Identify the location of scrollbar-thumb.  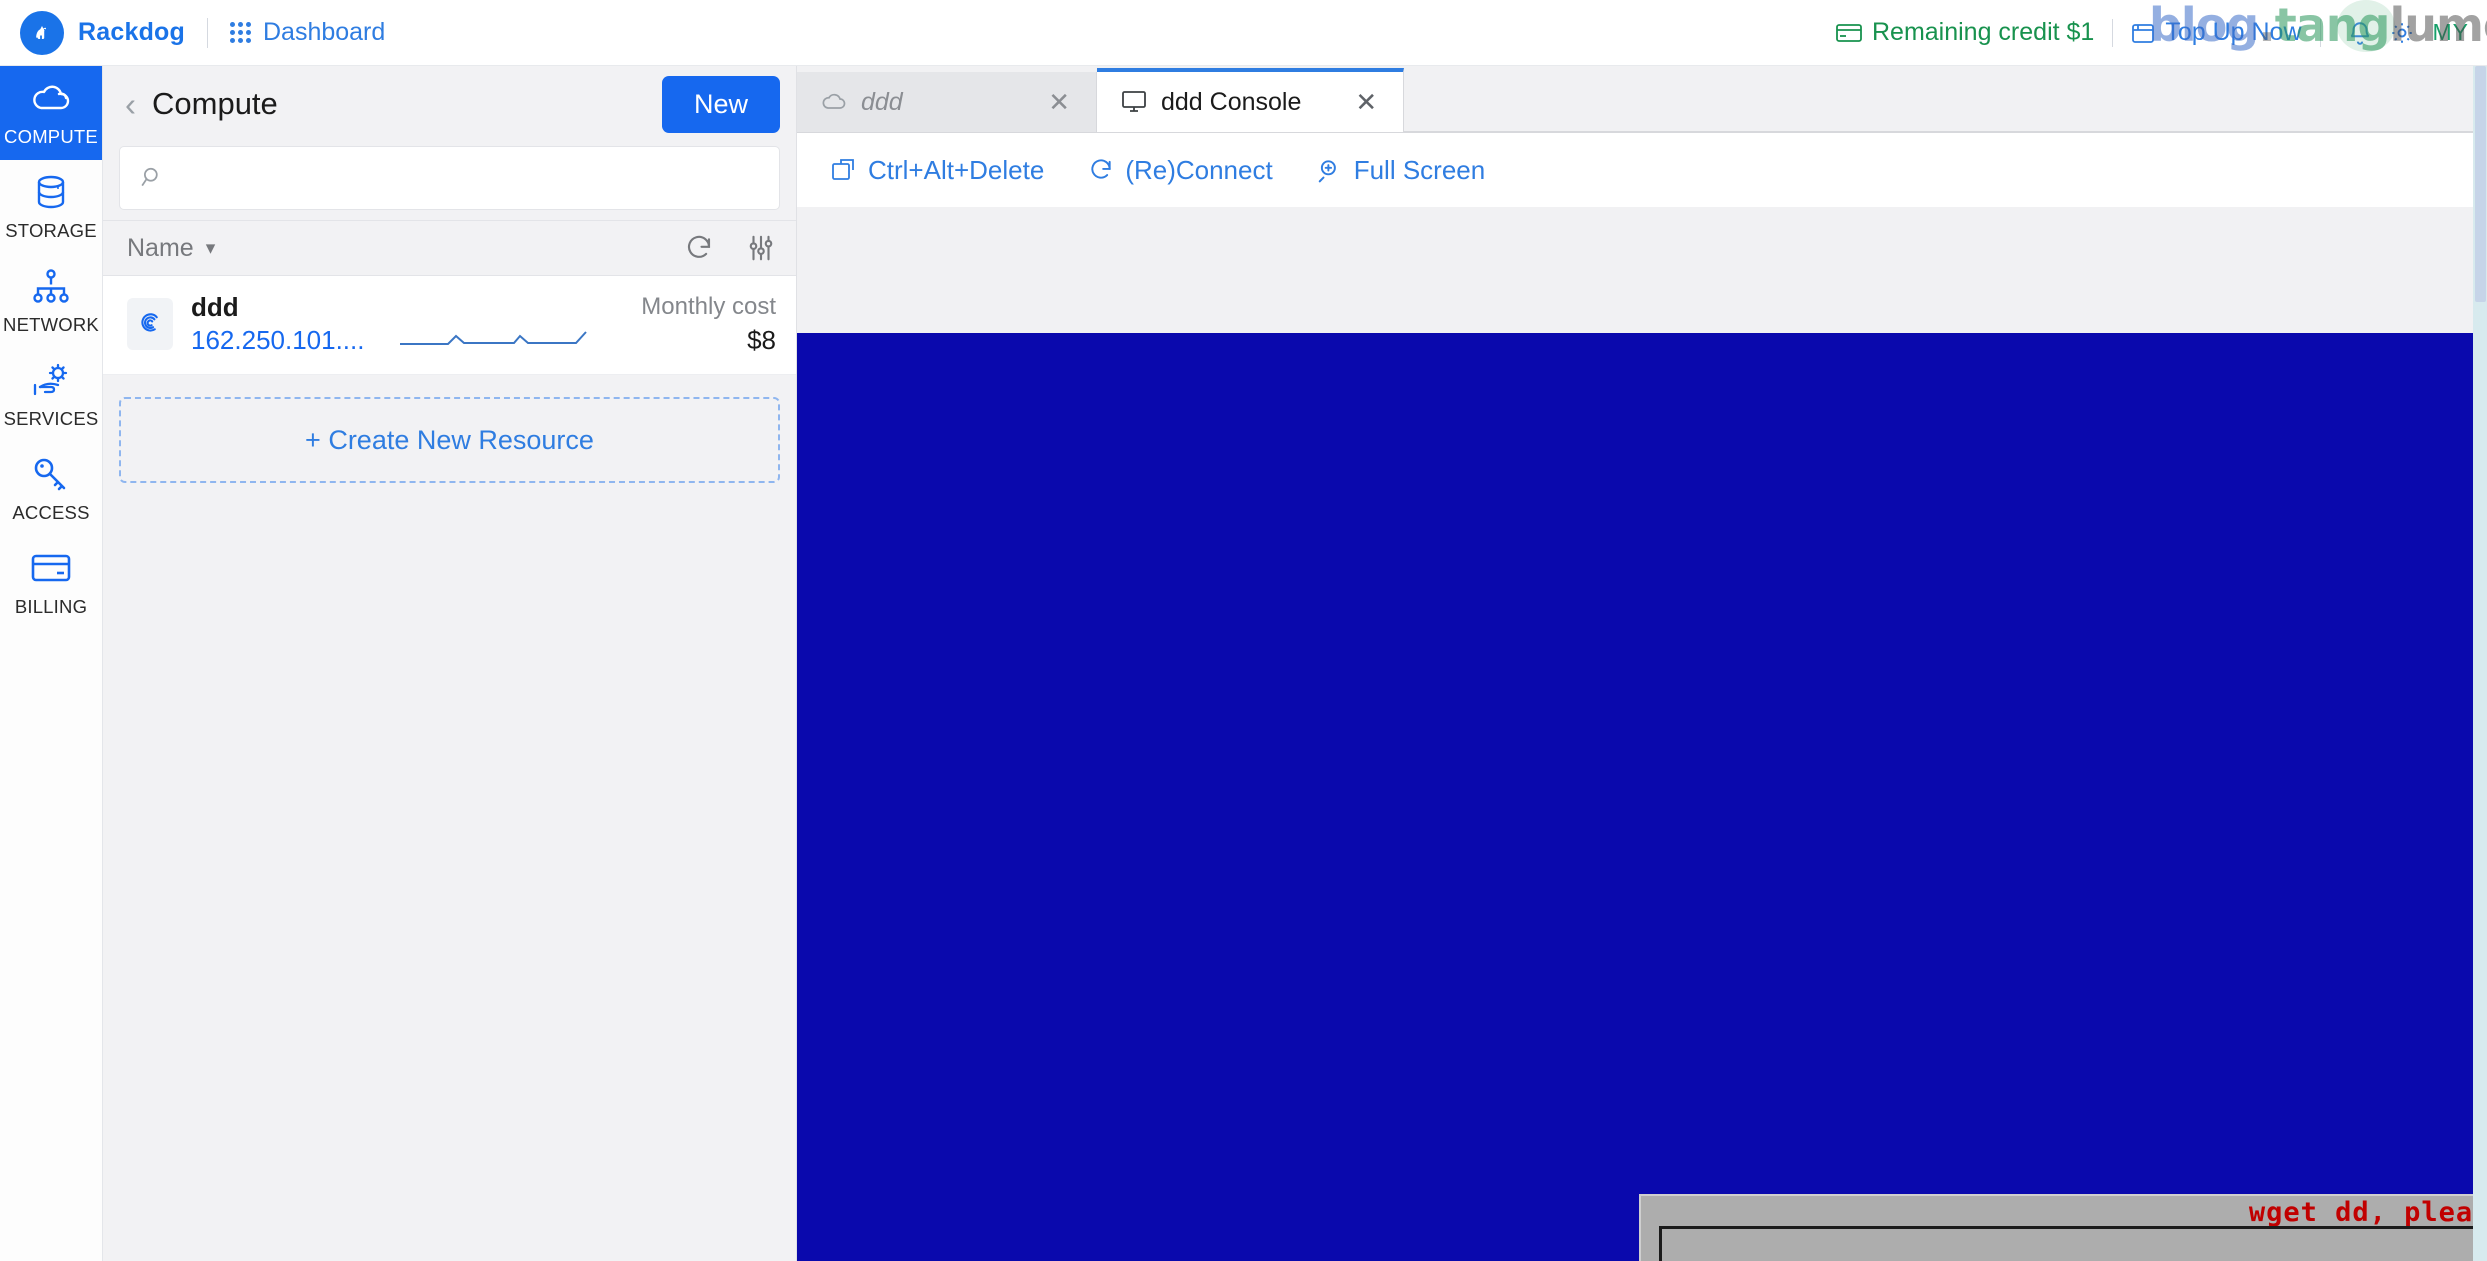
(2480, 184).